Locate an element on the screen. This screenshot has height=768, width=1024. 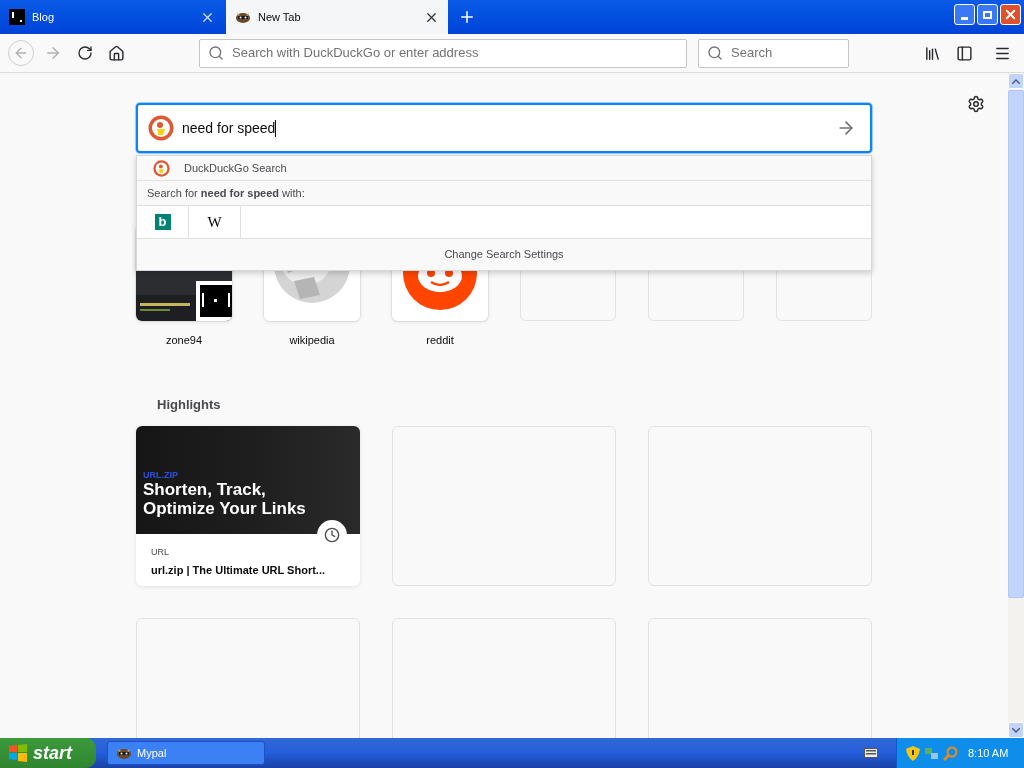
close-window-button is located at coordinates (1010, 14).